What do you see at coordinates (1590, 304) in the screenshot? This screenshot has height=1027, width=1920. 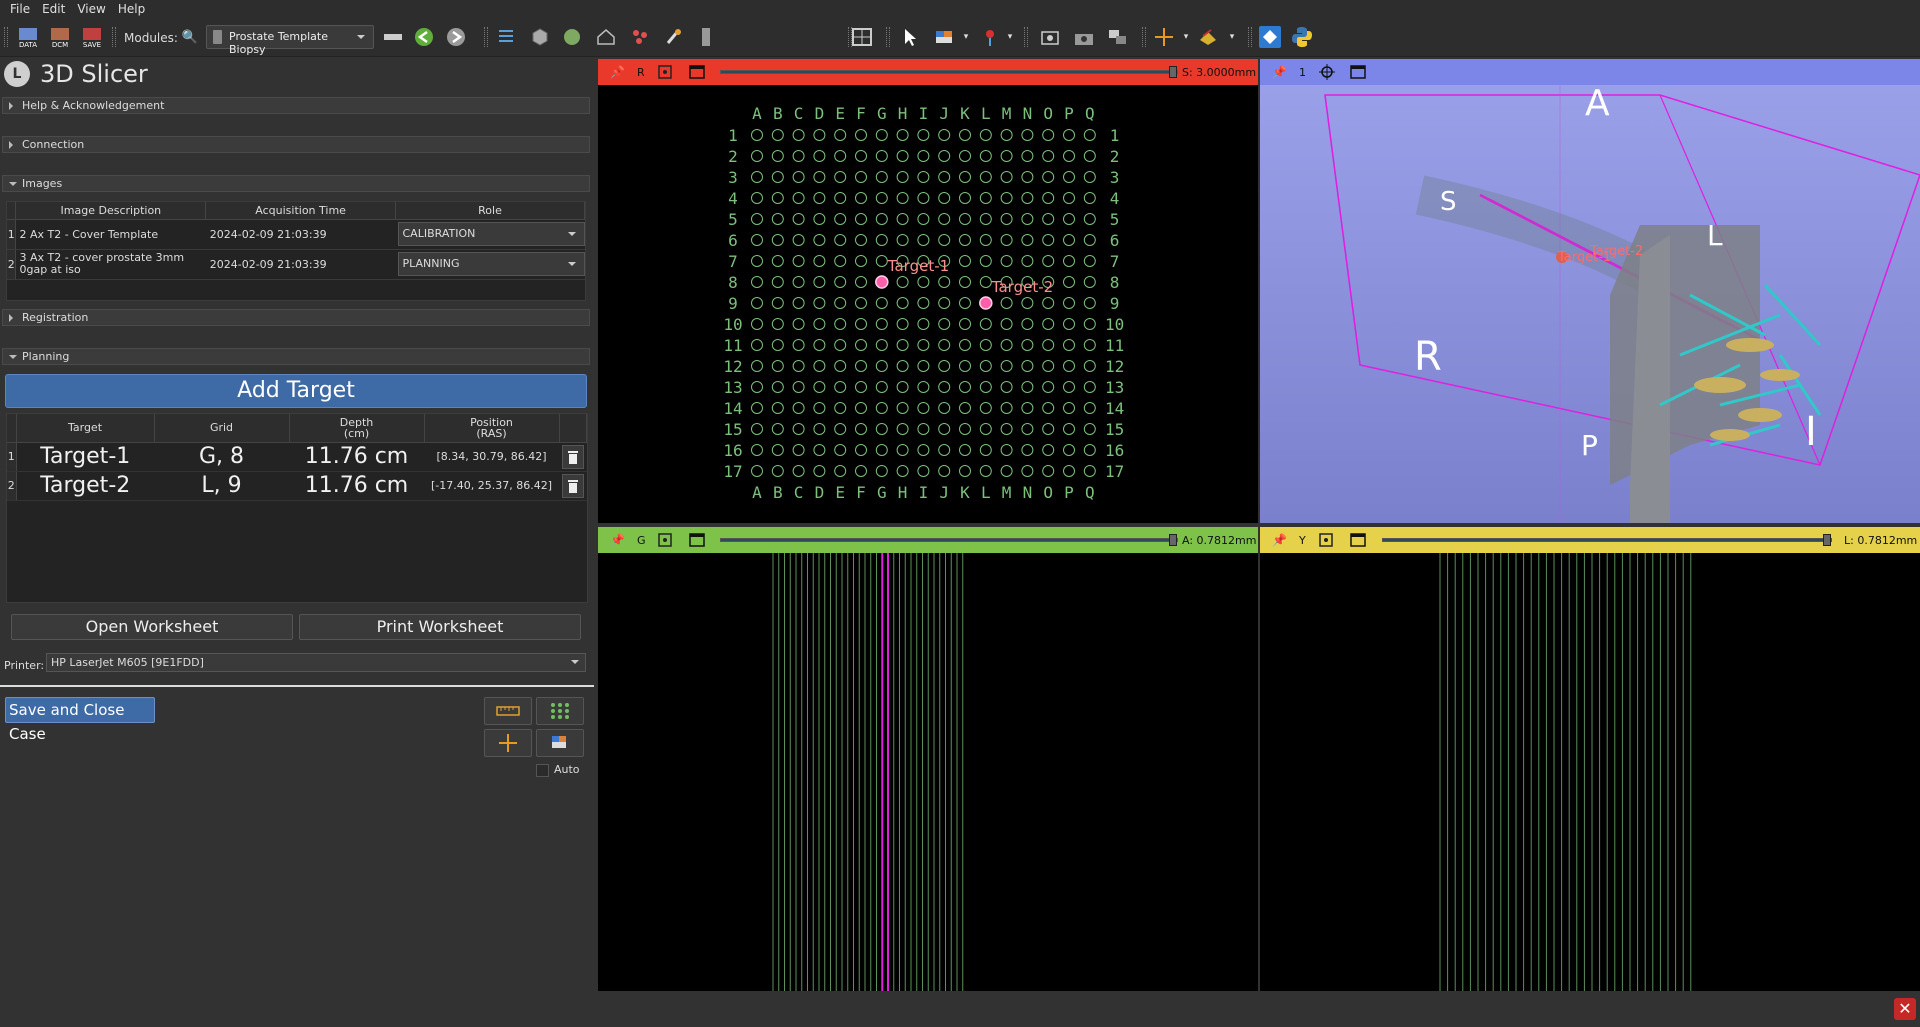 I see `threed-view: Target-1 Target-2 A S L R P I` at bounding box center [1590, 304].